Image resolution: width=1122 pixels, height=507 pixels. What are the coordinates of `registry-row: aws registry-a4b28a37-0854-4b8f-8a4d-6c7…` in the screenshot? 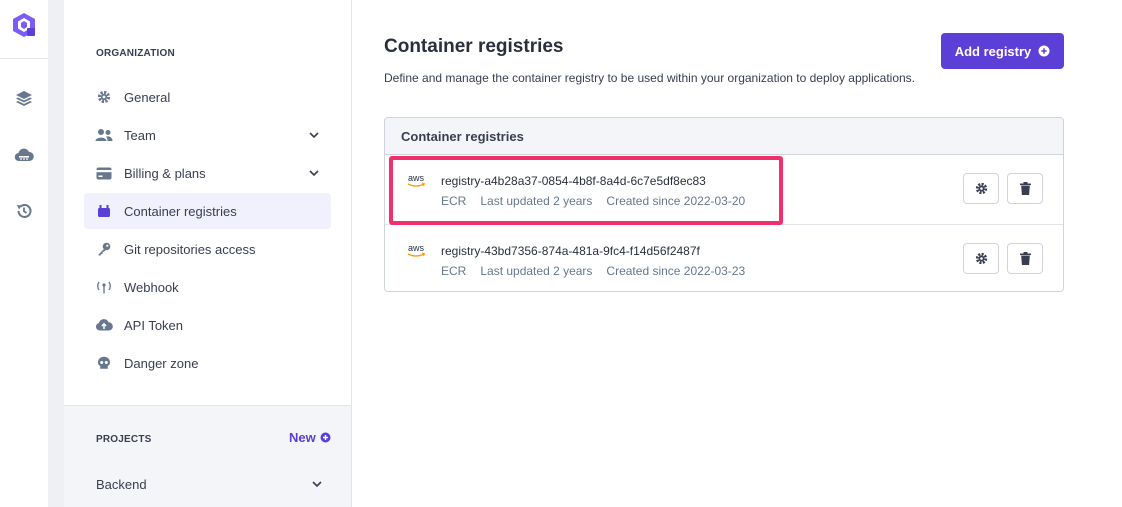 It's located at (724, 189).